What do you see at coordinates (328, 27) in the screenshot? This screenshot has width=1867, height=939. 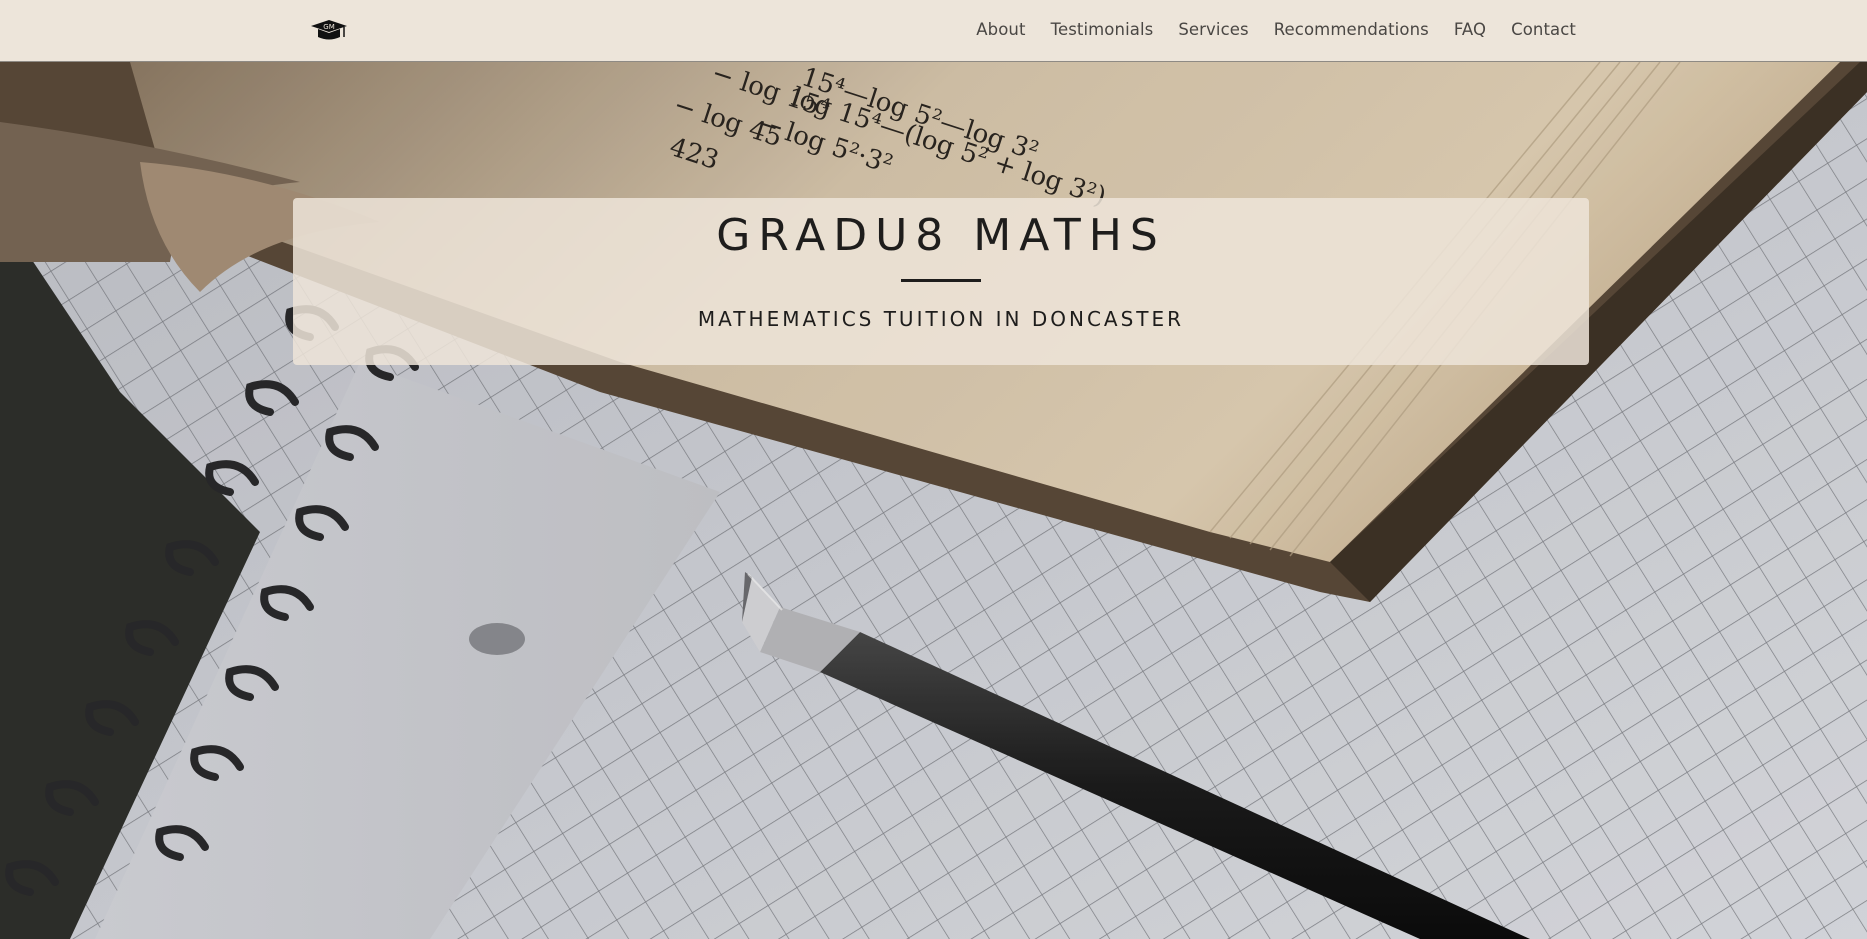 I see `logo-text: GM` at bounding box center [328, 27].